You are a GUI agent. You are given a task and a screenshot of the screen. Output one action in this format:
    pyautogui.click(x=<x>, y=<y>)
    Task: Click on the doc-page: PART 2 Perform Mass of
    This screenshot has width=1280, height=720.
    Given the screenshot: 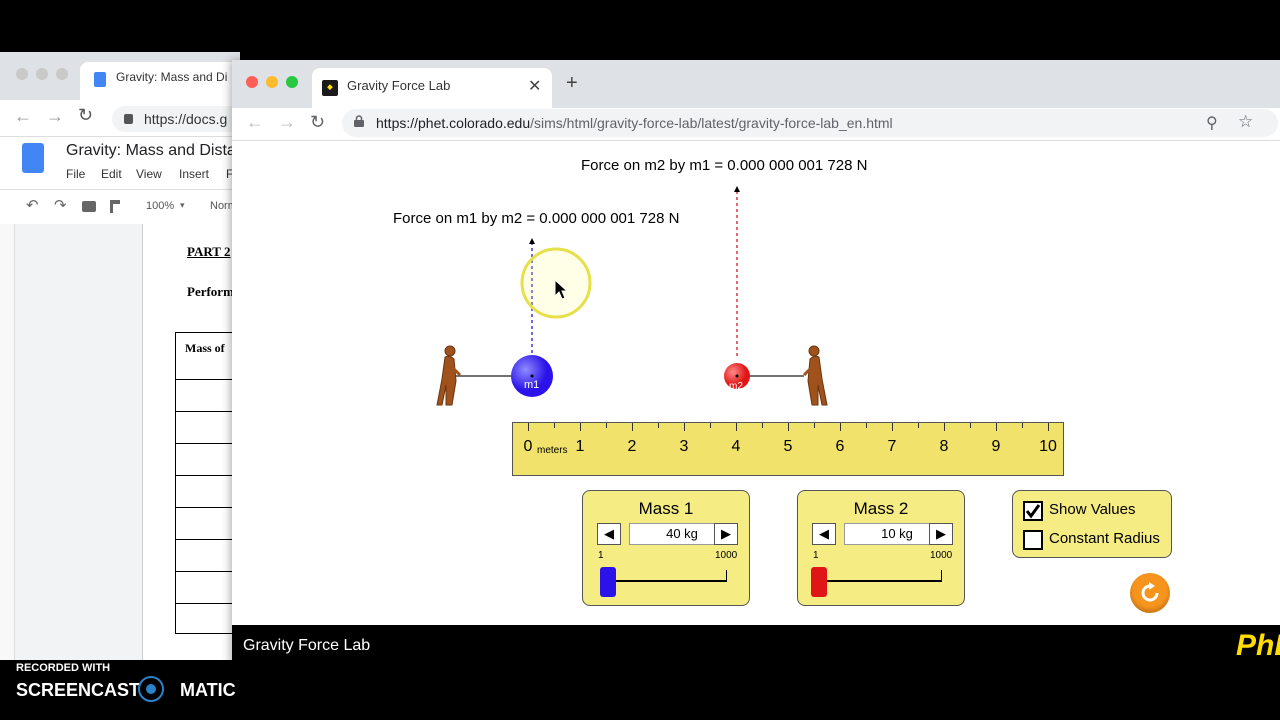 What is the action you would take?
    pyautogui.click(x=192, y=442)
    